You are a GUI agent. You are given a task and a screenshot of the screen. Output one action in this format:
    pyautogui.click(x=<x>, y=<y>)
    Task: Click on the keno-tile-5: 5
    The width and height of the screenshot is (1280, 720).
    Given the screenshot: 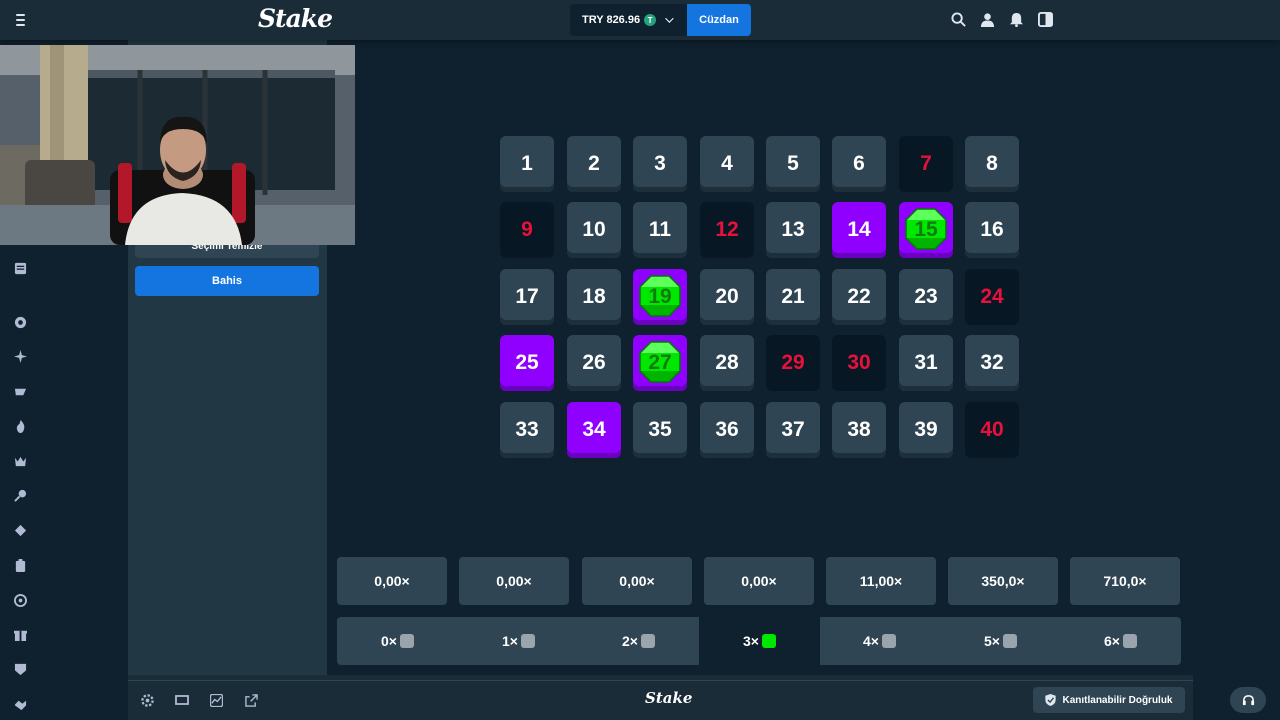 What is the action you would take?
    pyautogui.click(x=793, y=164)
    